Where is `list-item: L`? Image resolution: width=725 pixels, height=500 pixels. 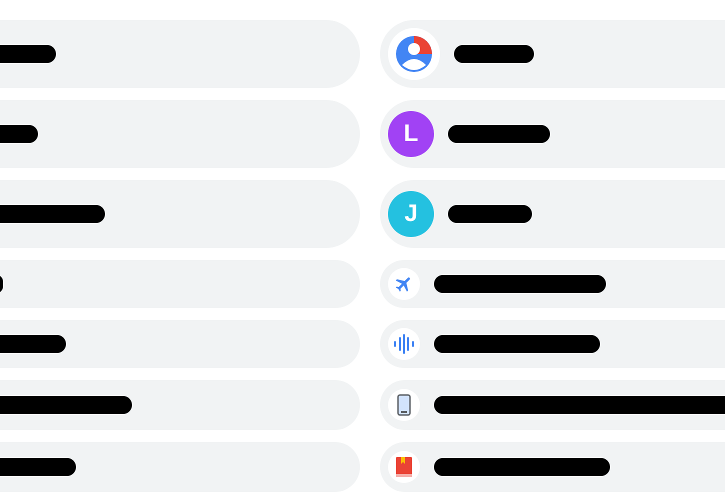
list-item: L is located at coordinates (552, 134).